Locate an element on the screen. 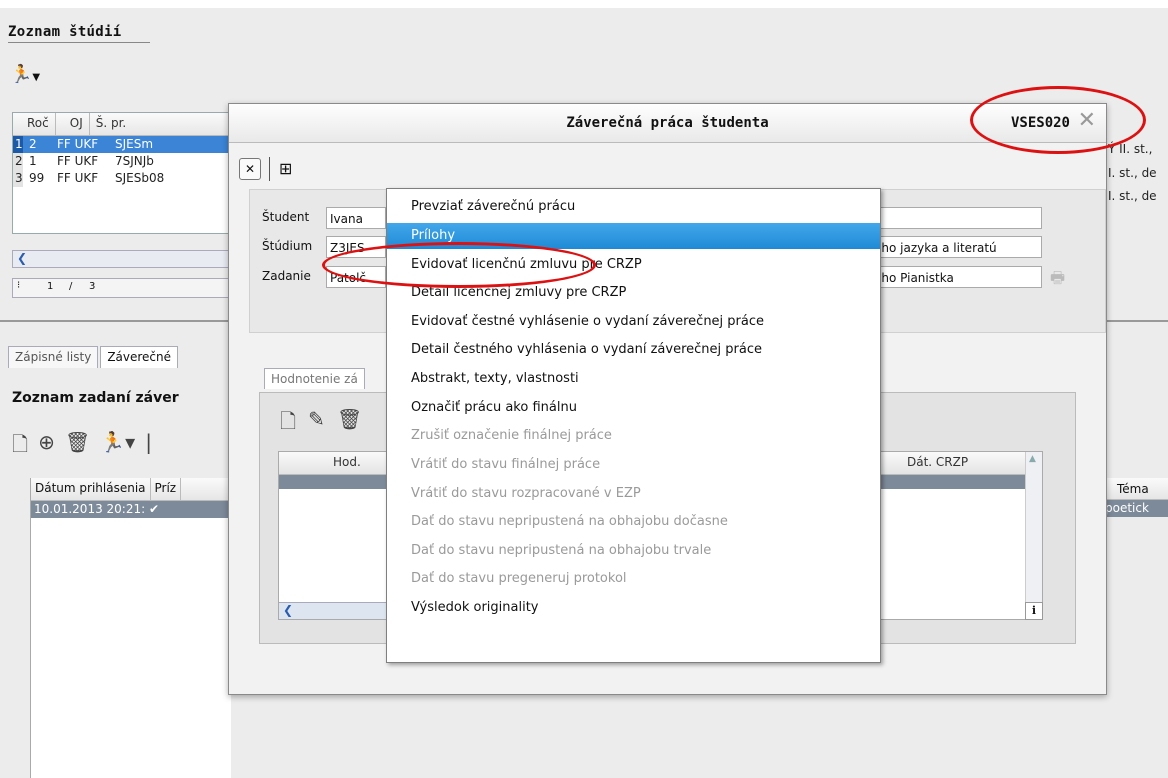  table-row: 3 99 FF UKF SJESb08 is located at coordinates (128, 178).